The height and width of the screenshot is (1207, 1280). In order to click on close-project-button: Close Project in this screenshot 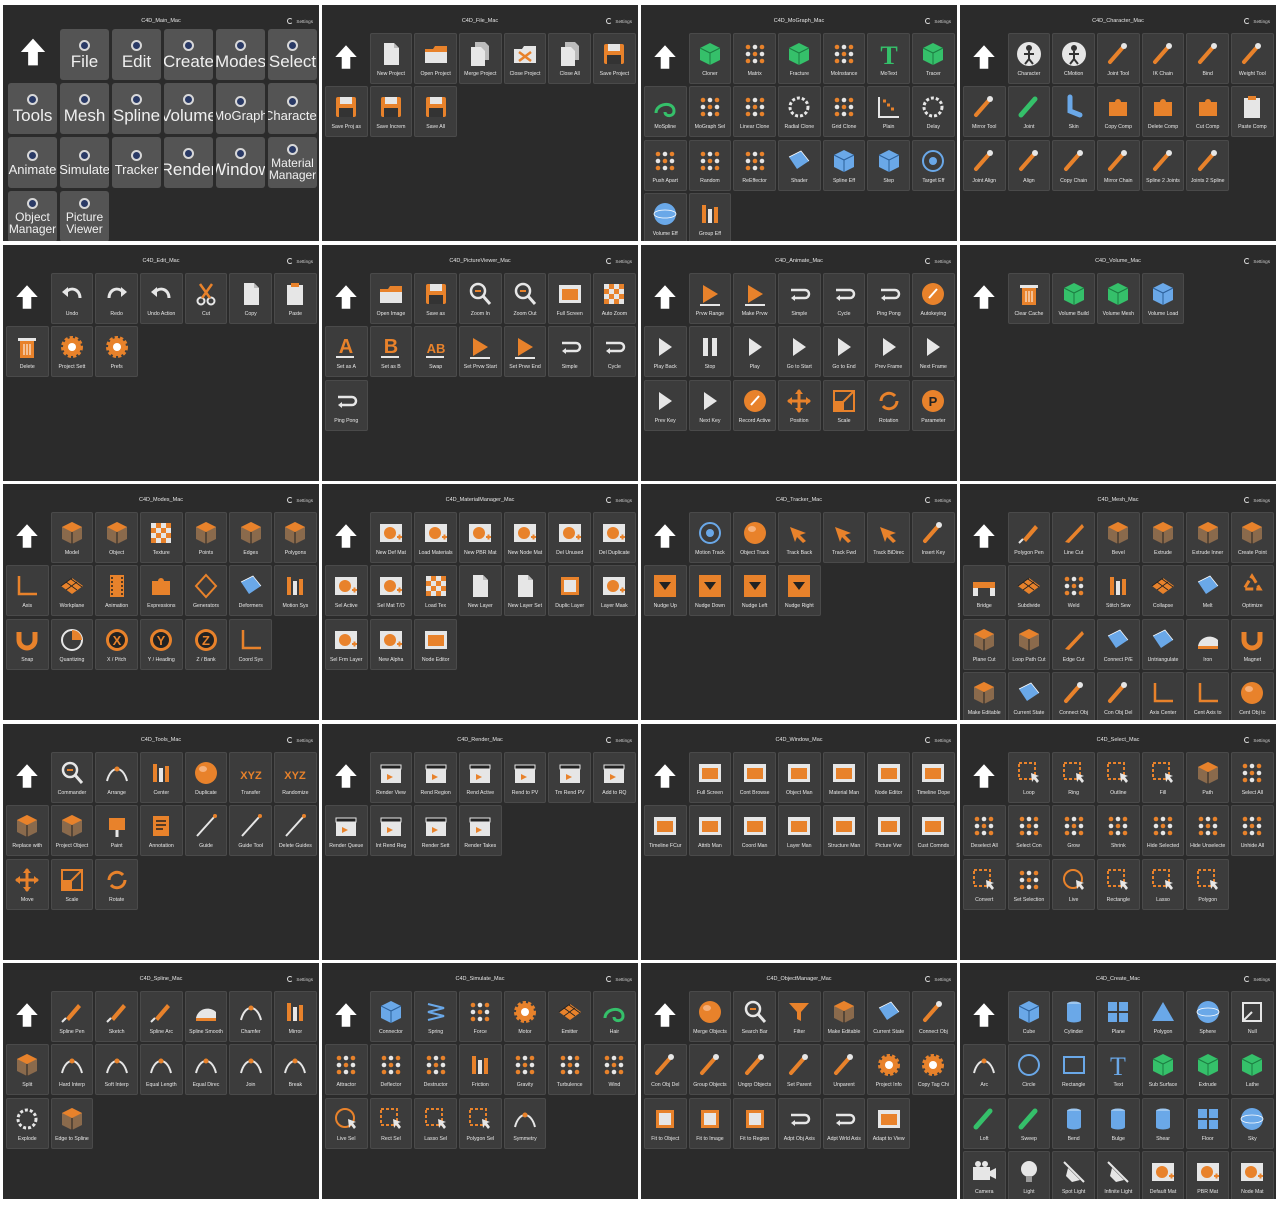, I will do `click(525, 58)`.